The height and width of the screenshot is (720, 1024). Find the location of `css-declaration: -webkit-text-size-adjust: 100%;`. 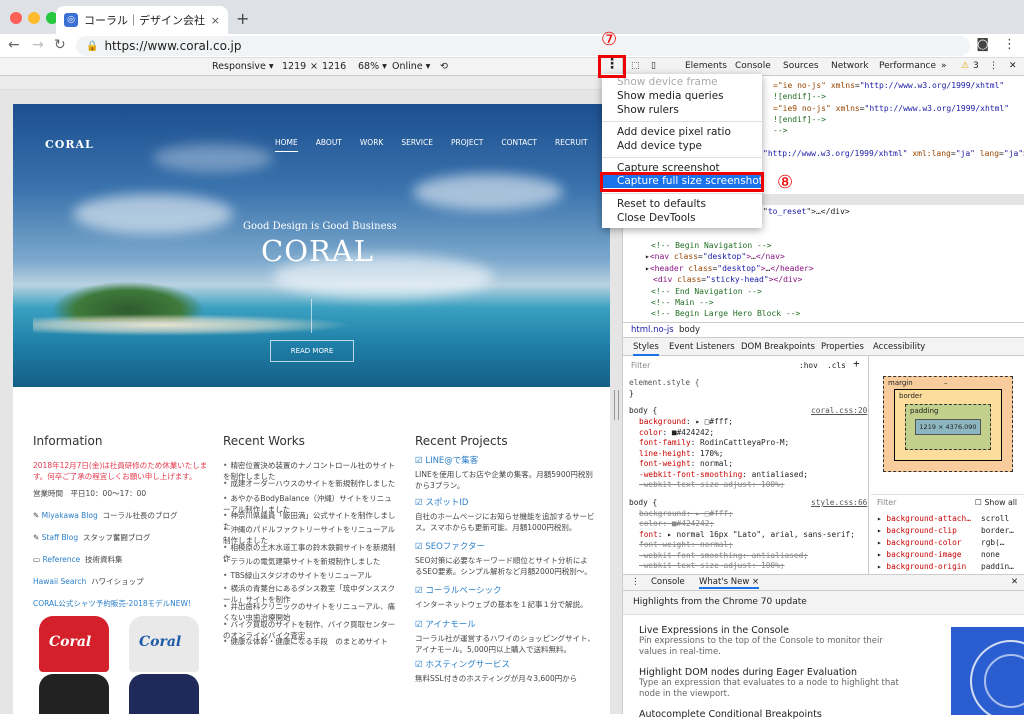

css-declaration: -webkit-text-size-adjust: 100%; is located at coordinates (712, 485).